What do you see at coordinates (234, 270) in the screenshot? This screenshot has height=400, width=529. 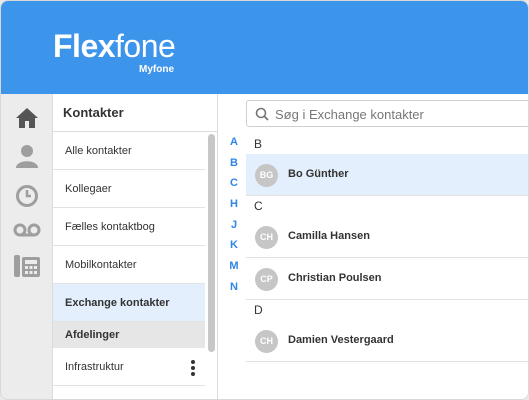 I see `alpha-link-m: M` at bounding box center [234, 270].